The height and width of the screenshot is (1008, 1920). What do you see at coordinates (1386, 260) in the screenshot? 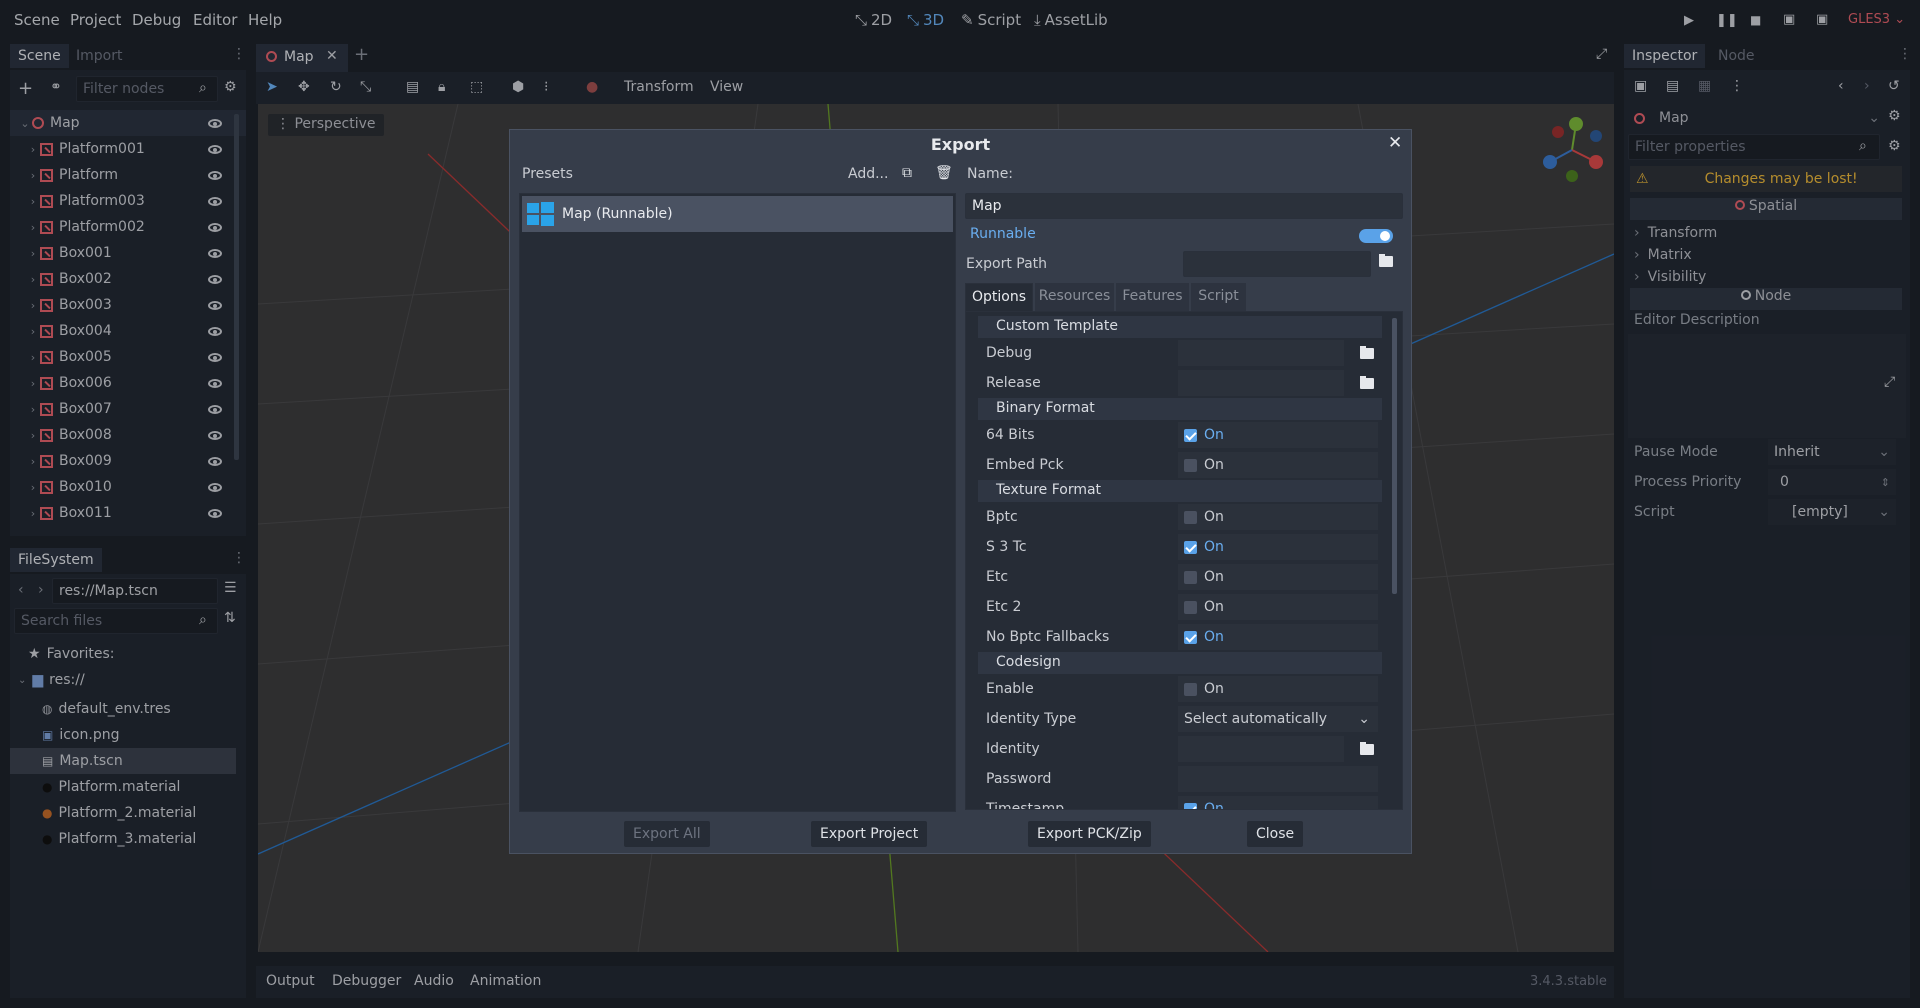
I see `browse-path-button` at bounding box center [1386, 260].